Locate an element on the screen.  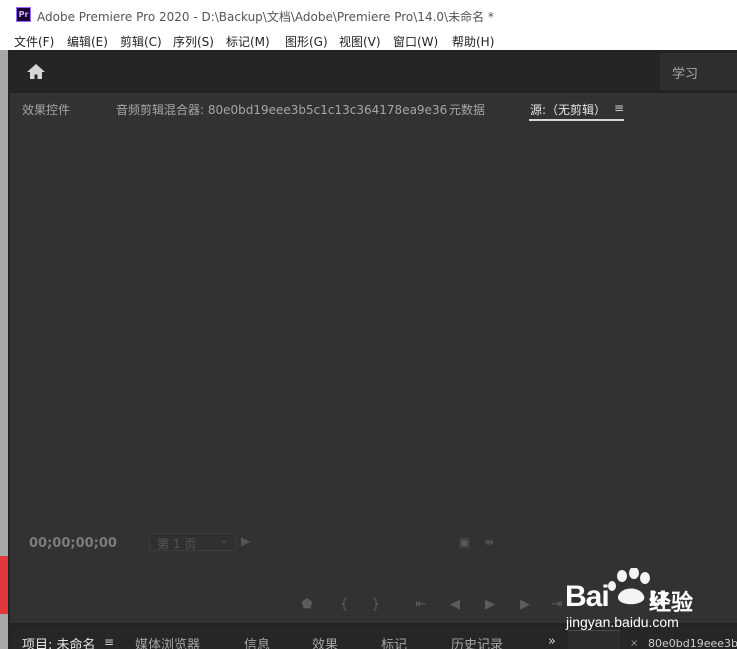
chevron-down-icon: ⌄ is located at coordinates (224, 540).